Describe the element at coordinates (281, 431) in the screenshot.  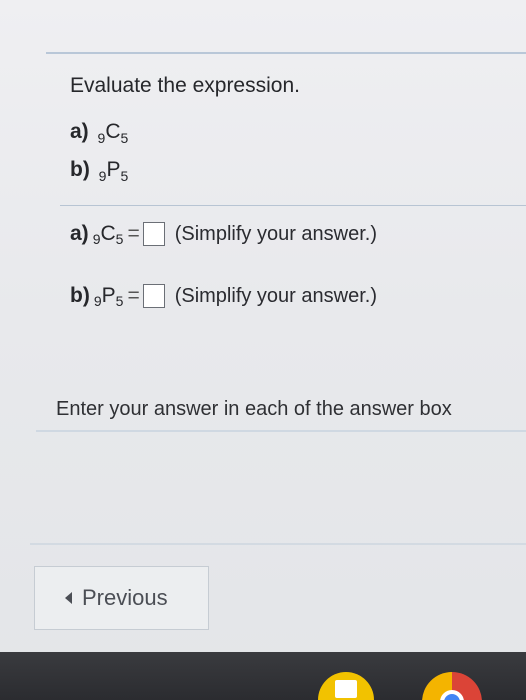
I see `lower-divider` at that location.